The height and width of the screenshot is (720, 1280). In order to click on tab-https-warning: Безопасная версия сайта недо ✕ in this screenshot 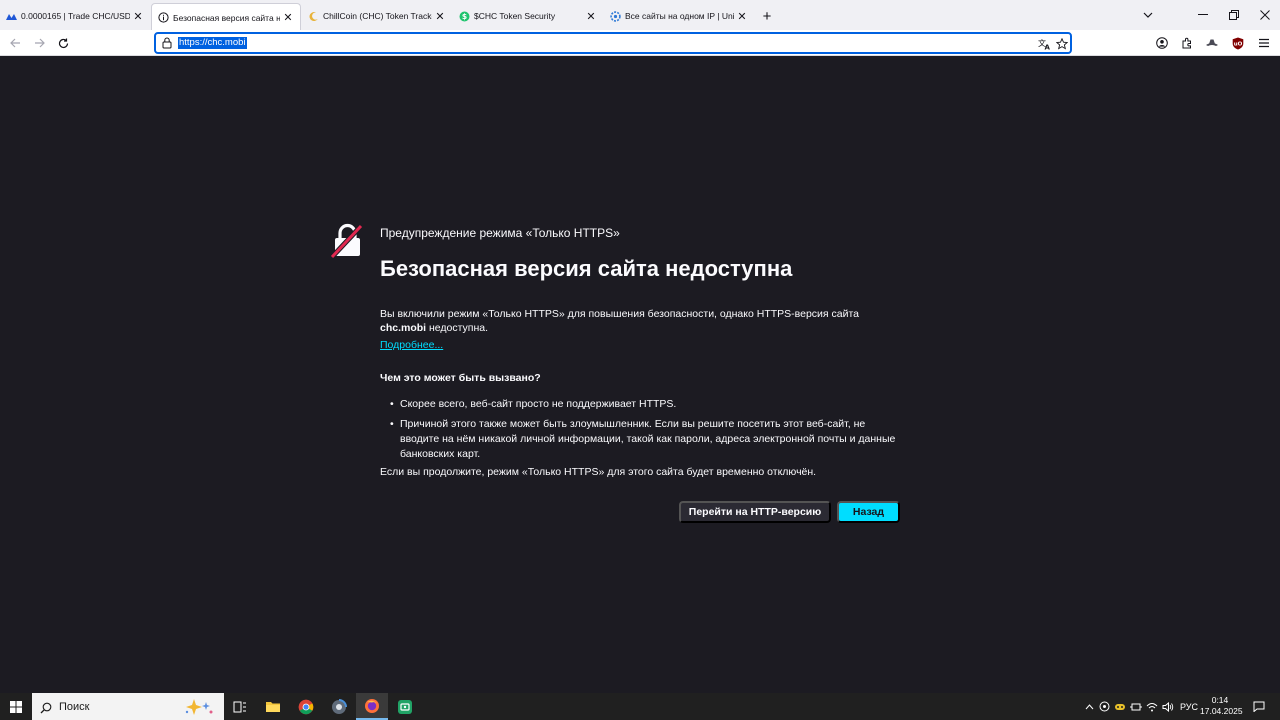, I will do `click(226, 17)`.